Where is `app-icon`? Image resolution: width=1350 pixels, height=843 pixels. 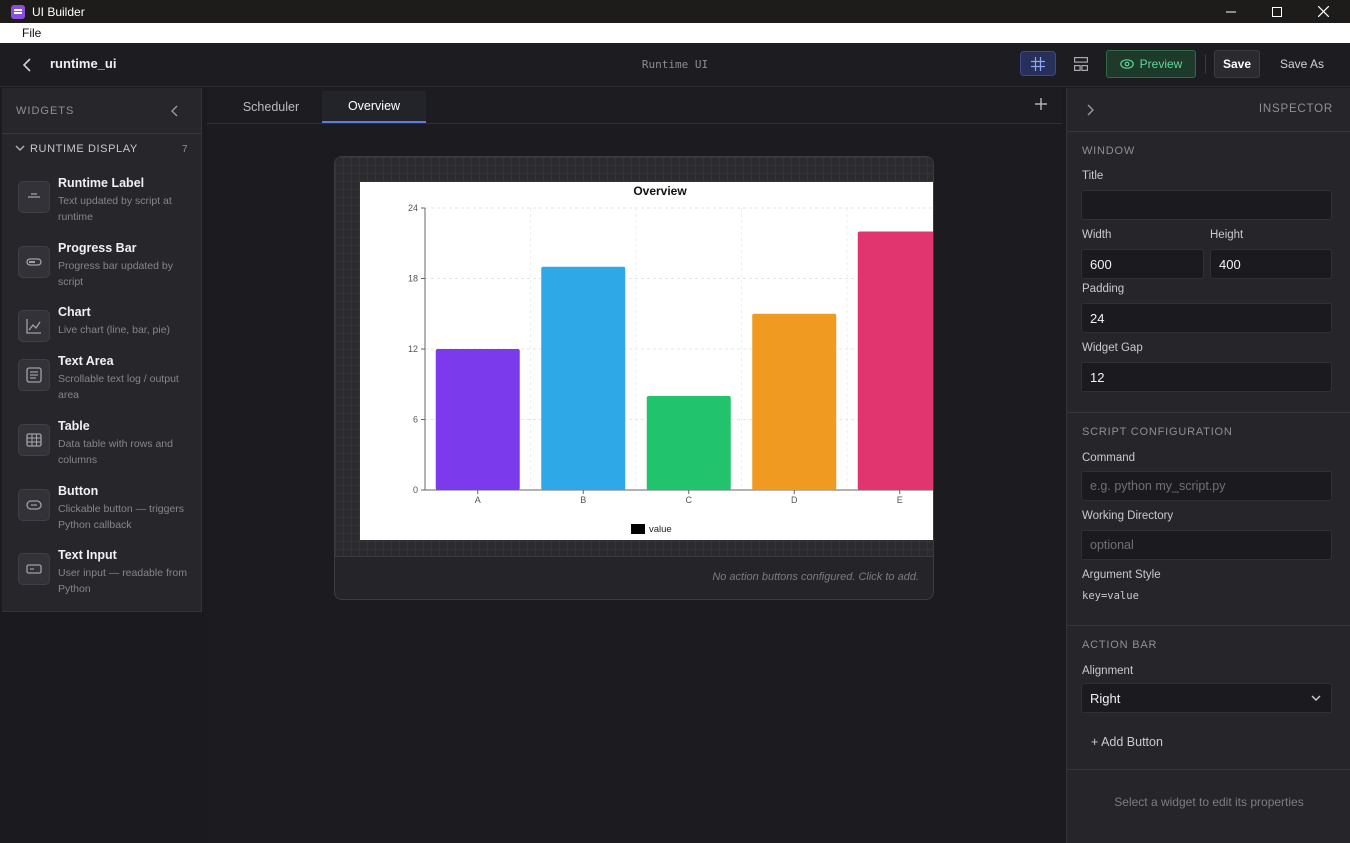 app-icon is located at coordinates (18, 11).